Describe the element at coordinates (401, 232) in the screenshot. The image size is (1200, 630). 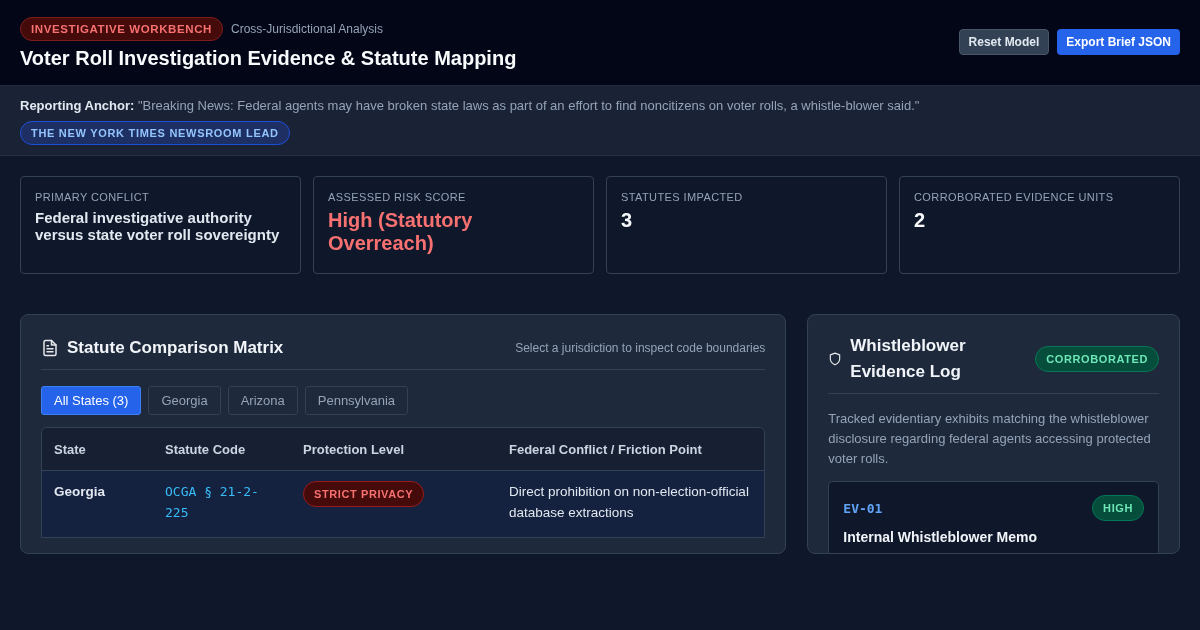
I see `stat-value: High (Statutory Overreach)` at that location.